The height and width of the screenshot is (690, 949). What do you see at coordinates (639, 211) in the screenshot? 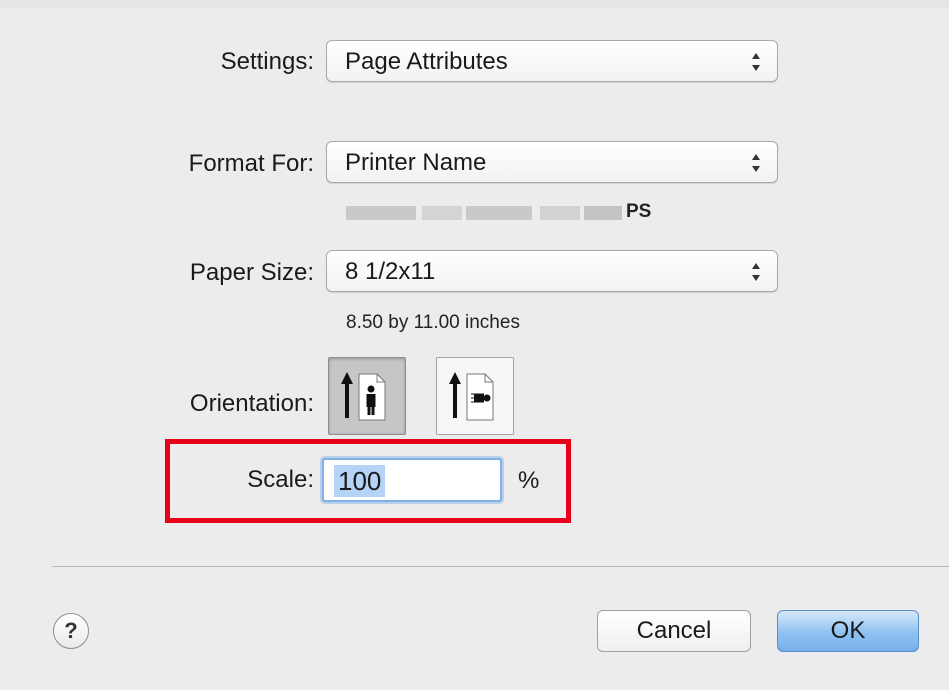
I see `printer-detail-suffix: PS` at bounding box center [639, 211].